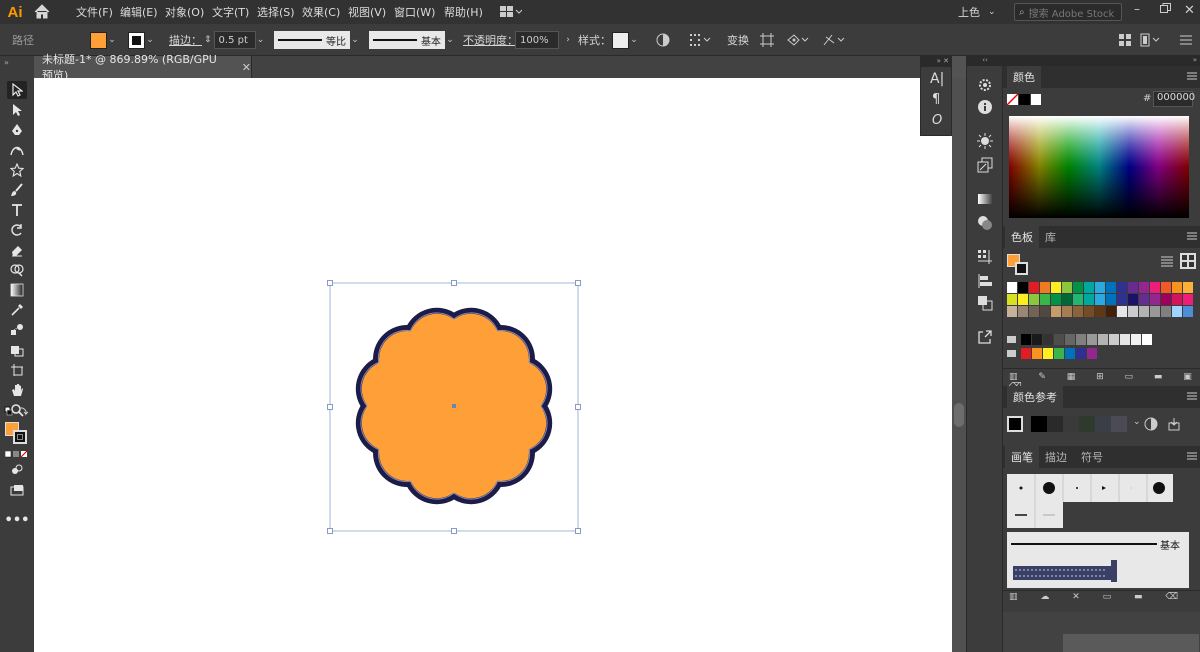  What do you see at coordinates (17, 290) in the screenshot?
I see `gradient-tool-icon` at bounding box center [17, 290].